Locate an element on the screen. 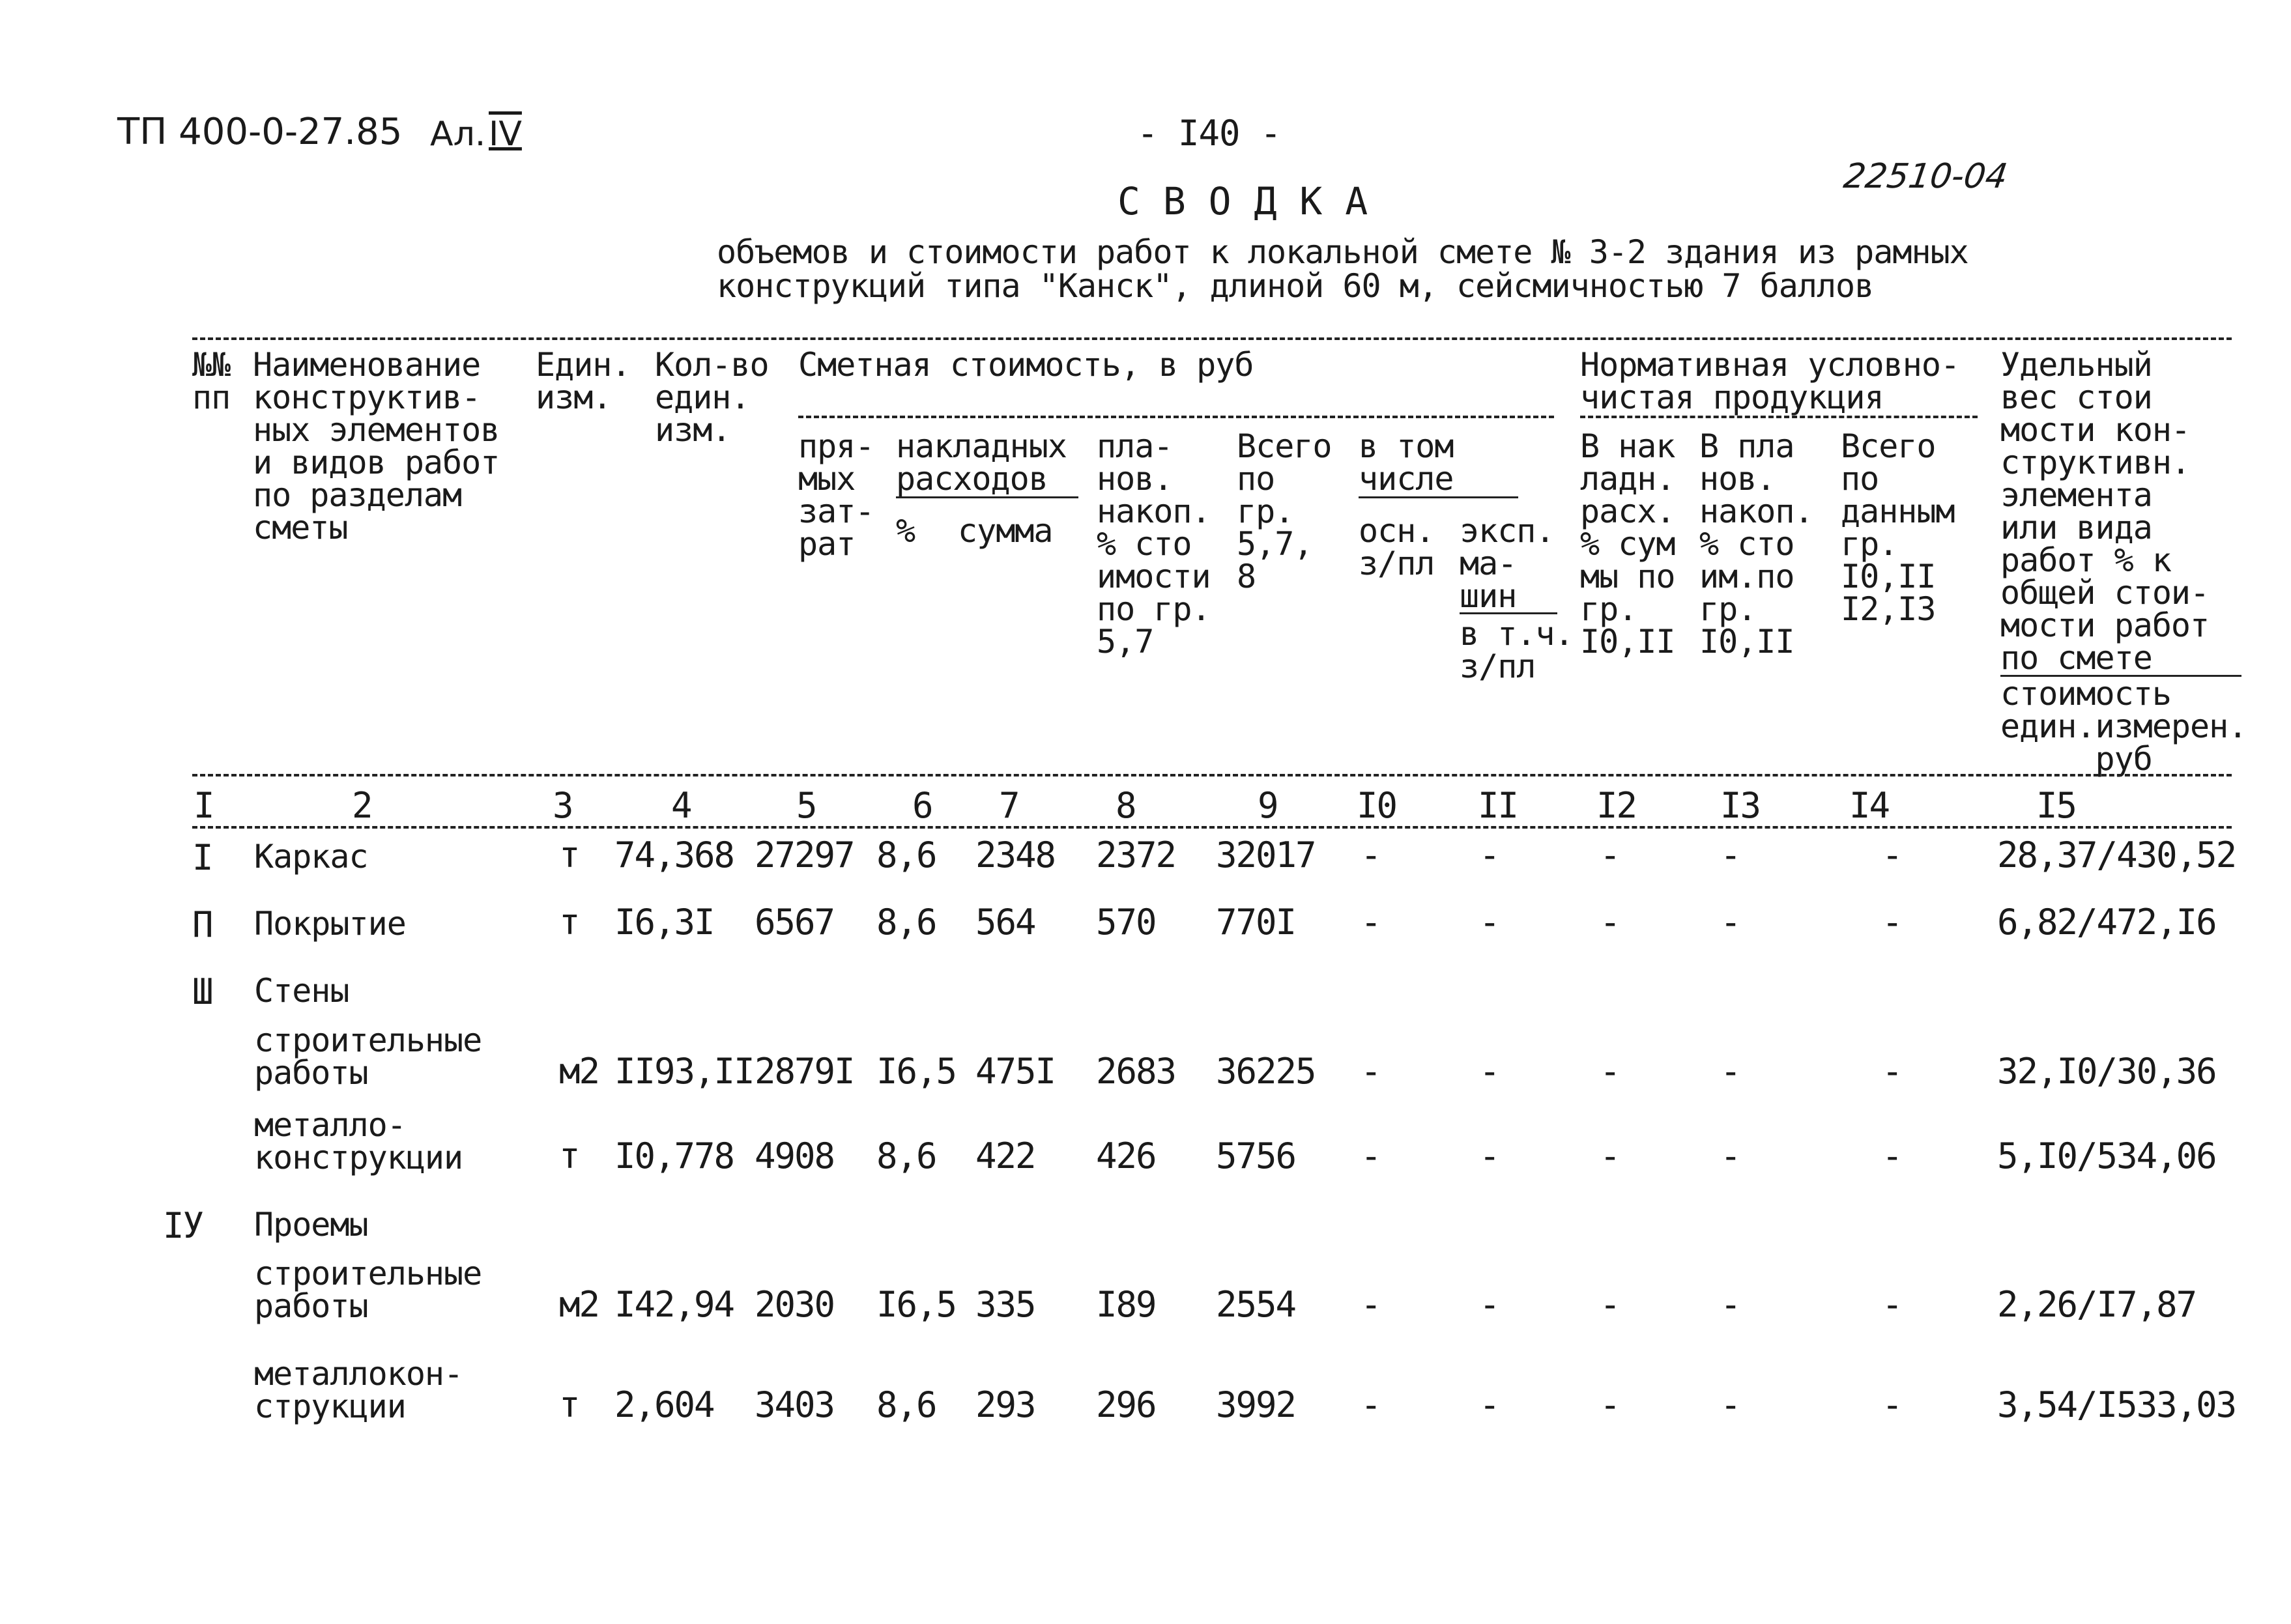  direct-cost-cell: 6567 is located at coordinates (795, 922).